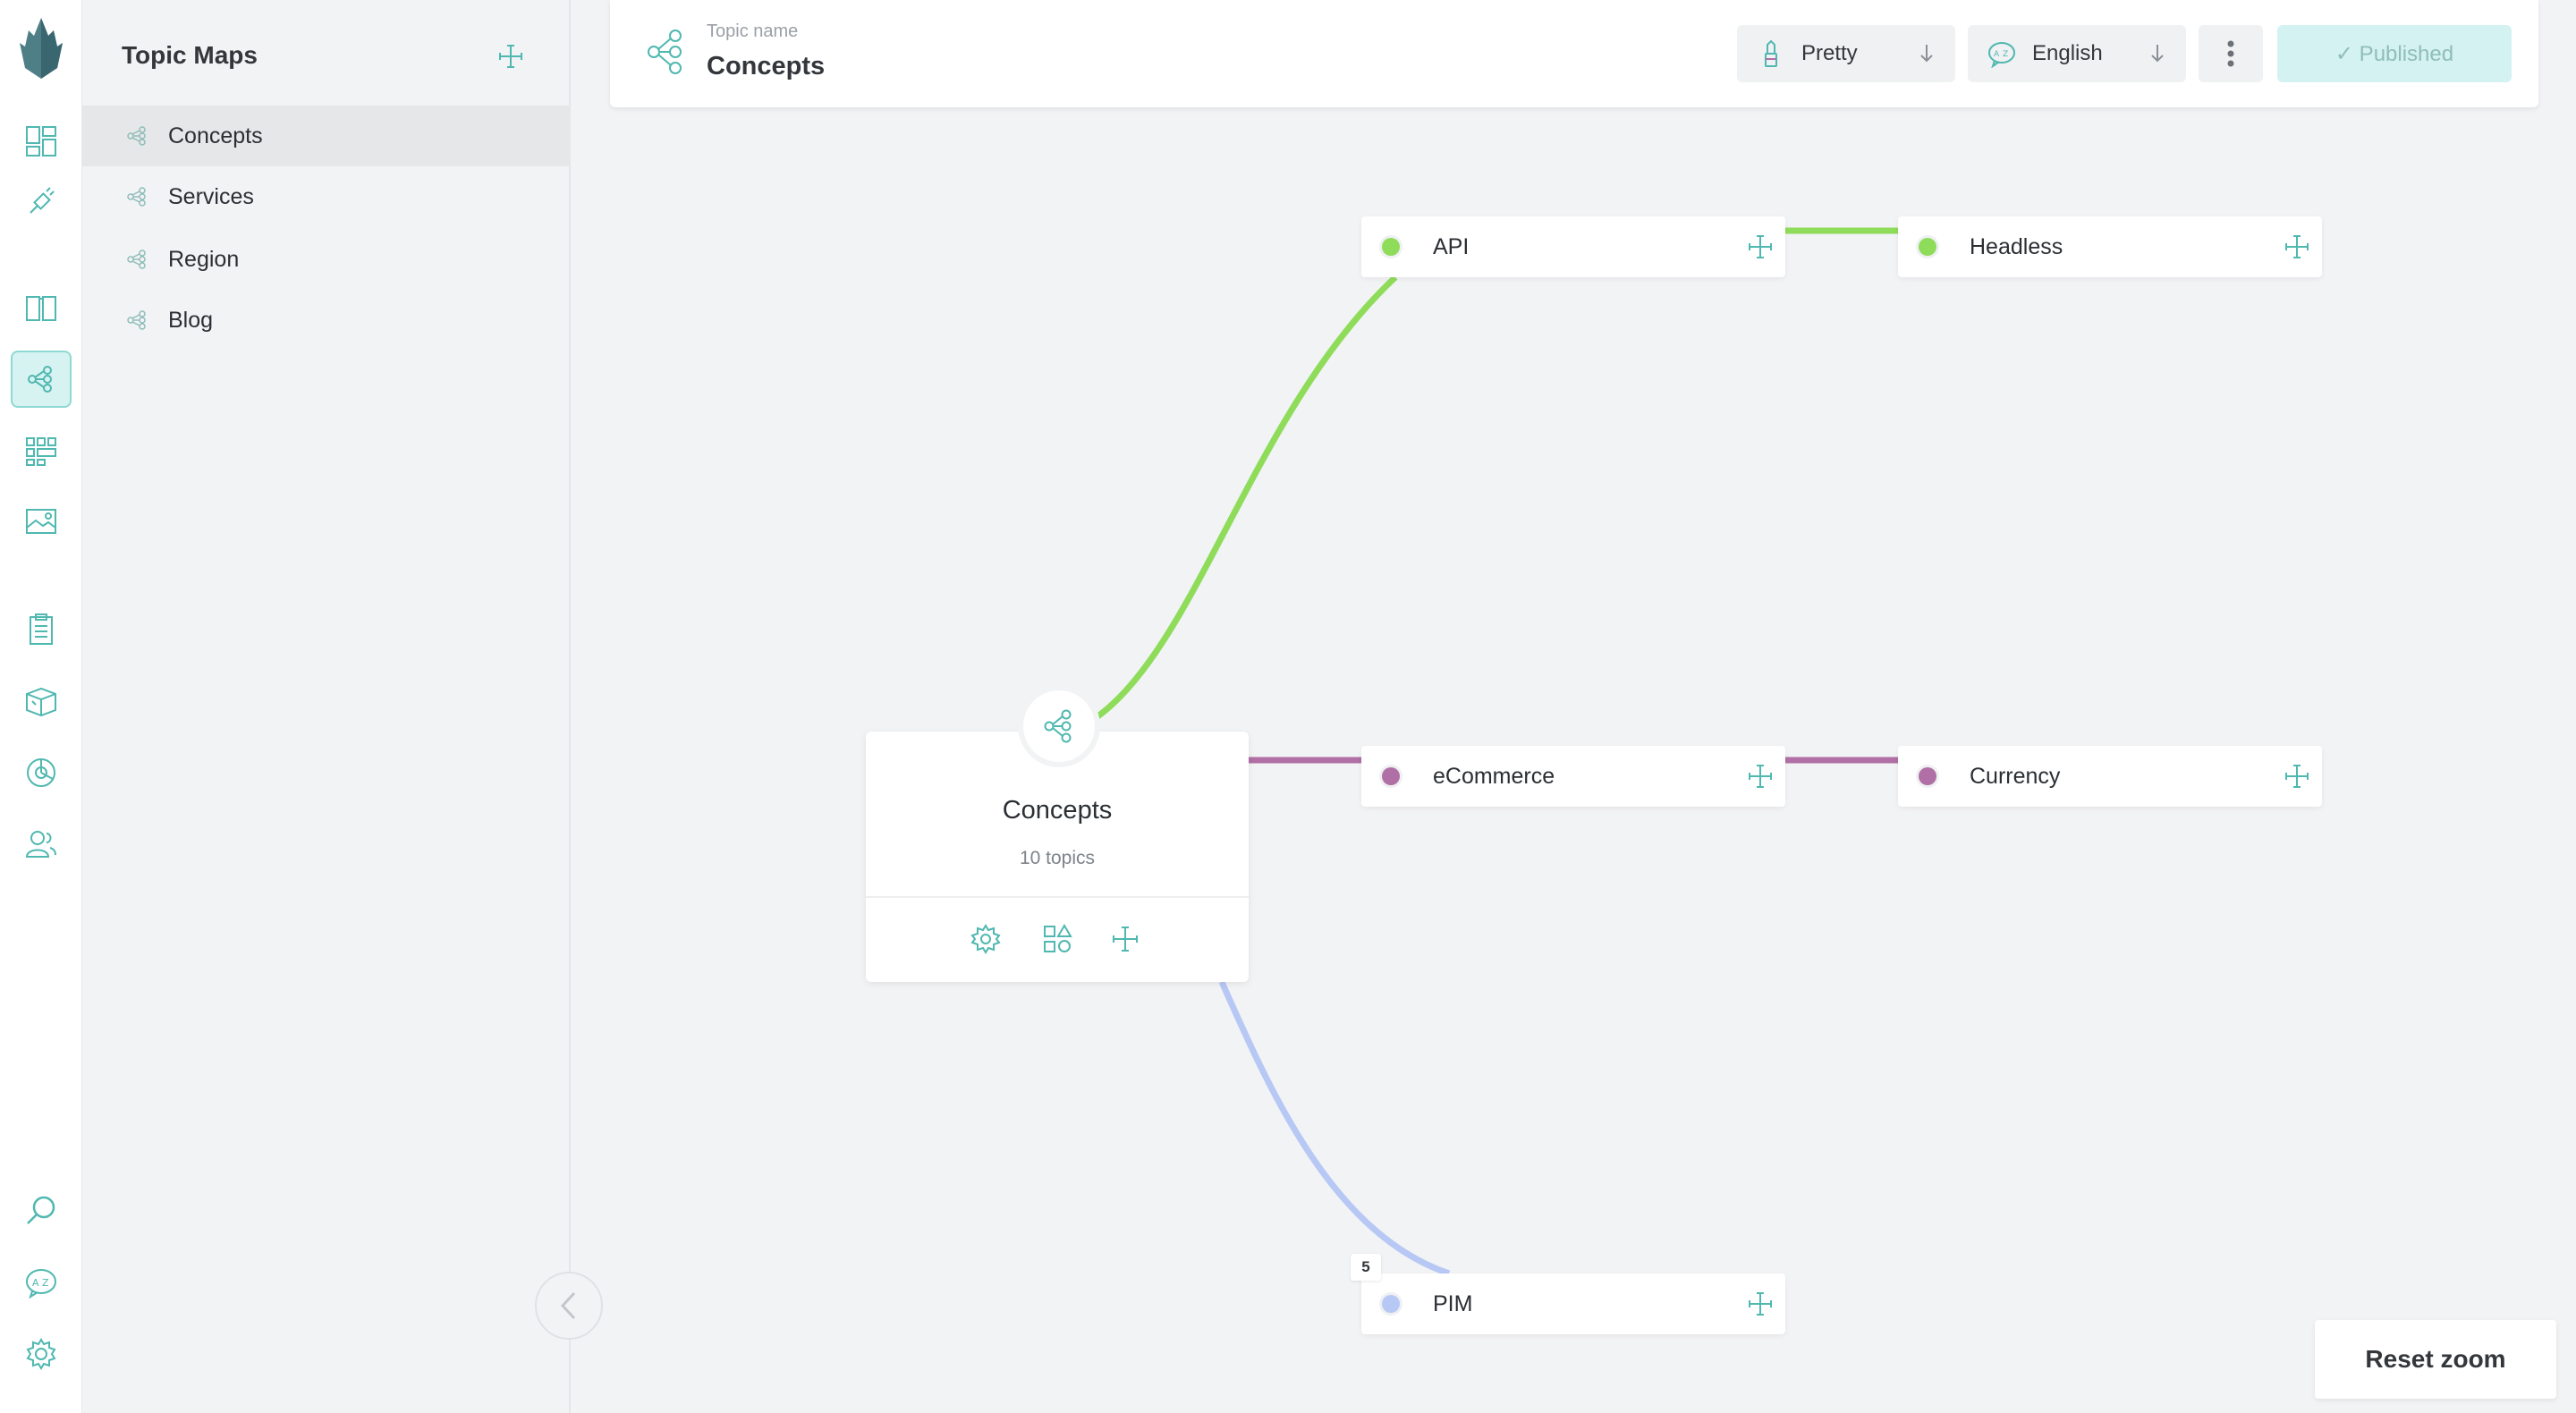 Image resolution: width=2576 pixels, height=1413 pixels. Describe the element at coordinates (1451, 246) in the screenshot. I see `topic-node-label: API` at that location.